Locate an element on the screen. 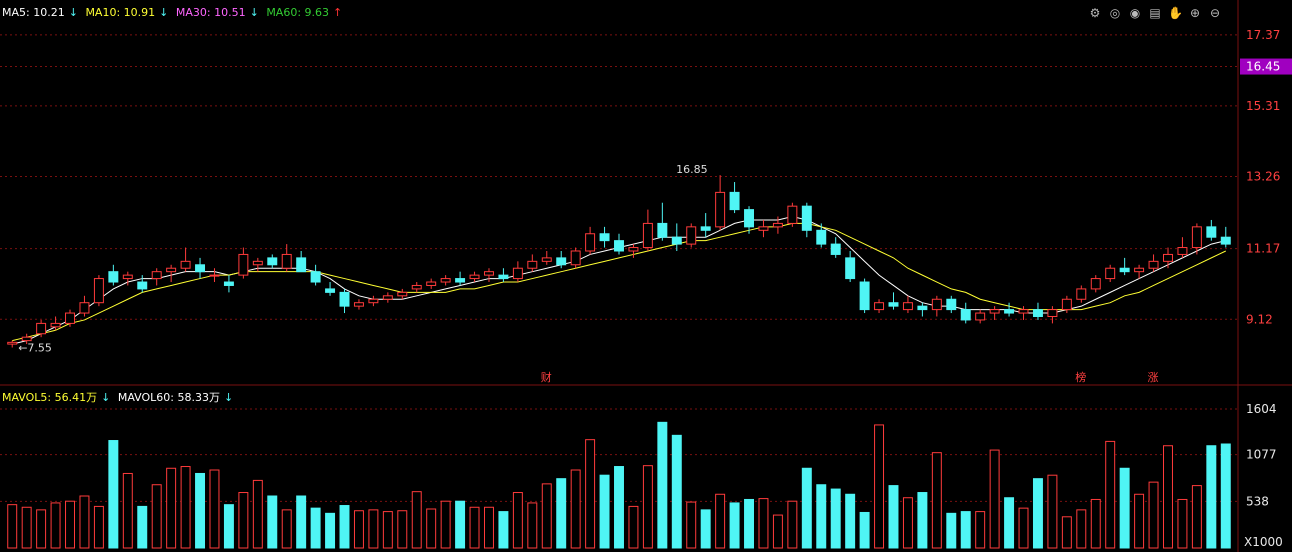 This screenshot has width=1292, height=552. mavol5-label: MAVOL5: 56.41万 is located at coordinates (50, 397).